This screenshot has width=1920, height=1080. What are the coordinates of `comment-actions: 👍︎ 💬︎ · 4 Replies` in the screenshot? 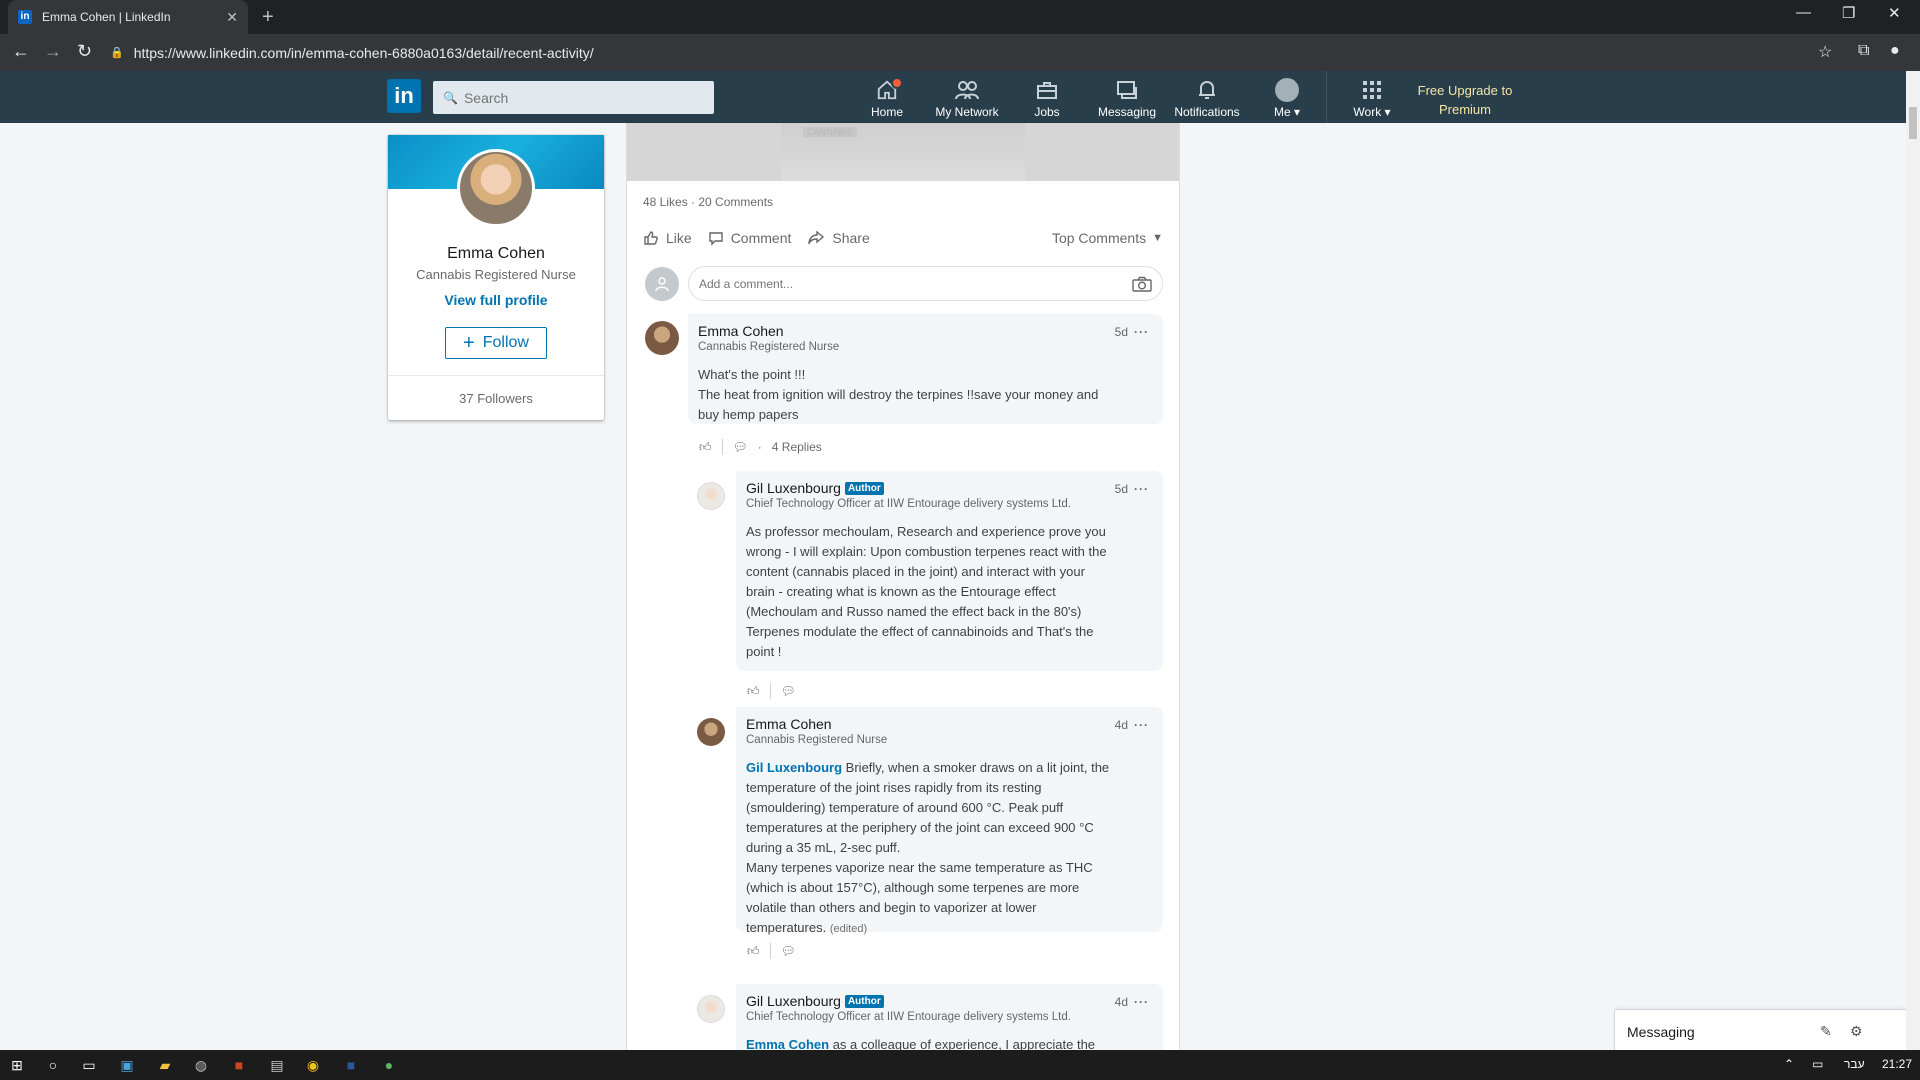 It's located at (760, 447).